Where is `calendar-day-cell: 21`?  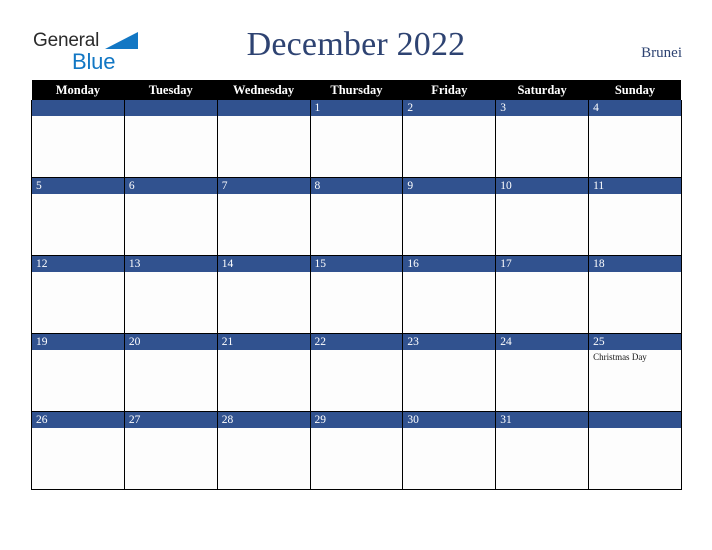 calendar-day-cell: 21 is located at coordinates (263, 372).